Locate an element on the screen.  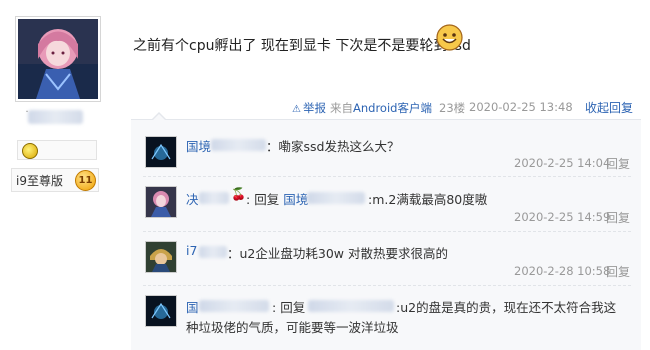
report-link: ⚠ 举报 is located at coordinates (309, 108).